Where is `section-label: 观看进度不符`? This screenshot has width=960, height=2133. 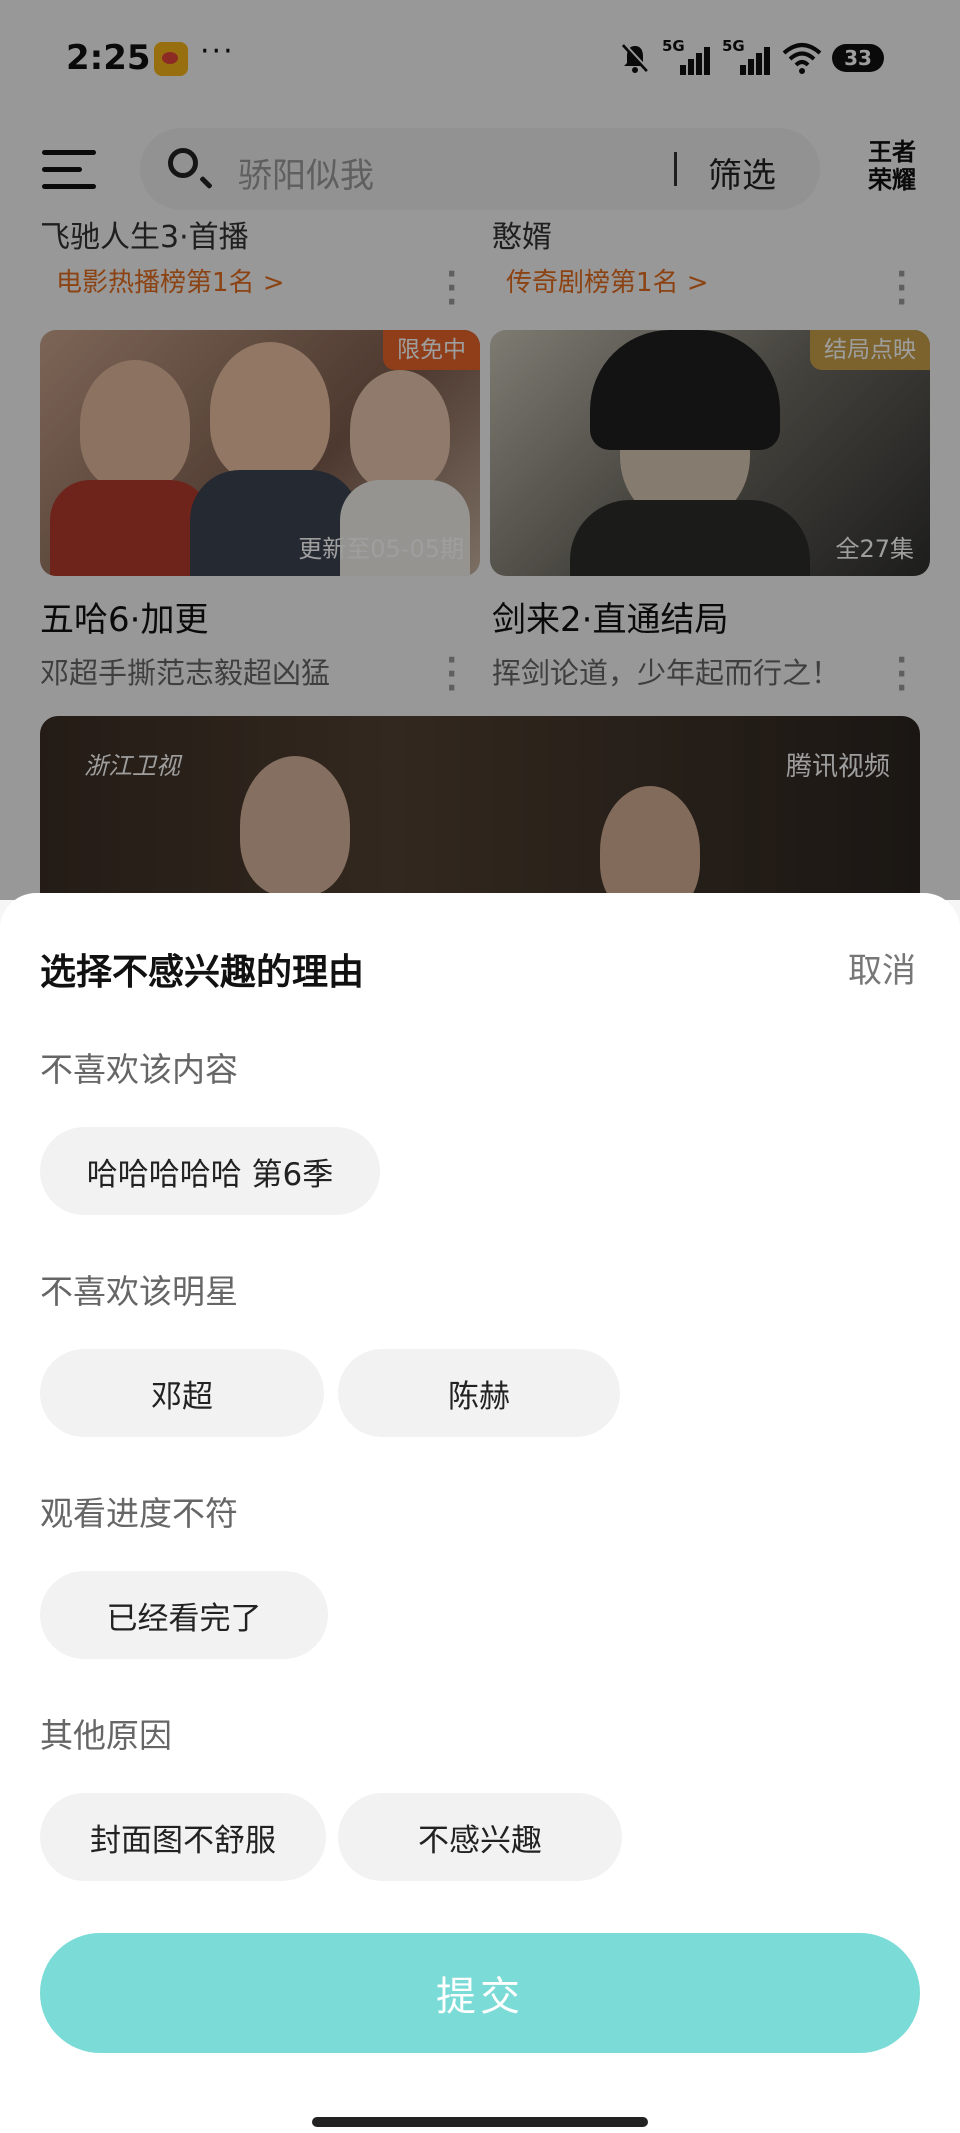
section-label: 观看进度不符 is located at coordinates (139, 1513).